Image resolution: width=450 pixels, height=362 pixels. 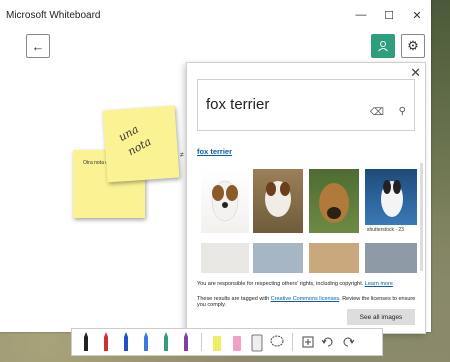 I want to click on inking-toolbar, so click(x=227, y=342).